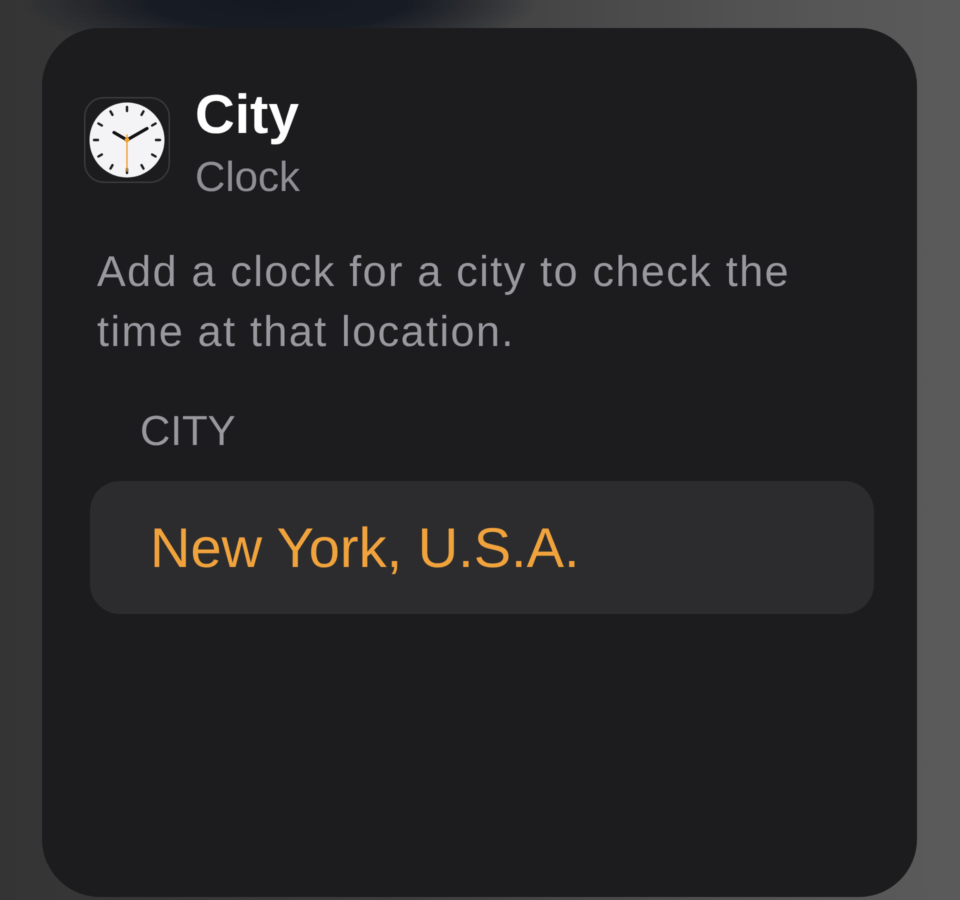  I want to click on widget-description: Add a clock for a city to check the time at that location., so click(444, 302).